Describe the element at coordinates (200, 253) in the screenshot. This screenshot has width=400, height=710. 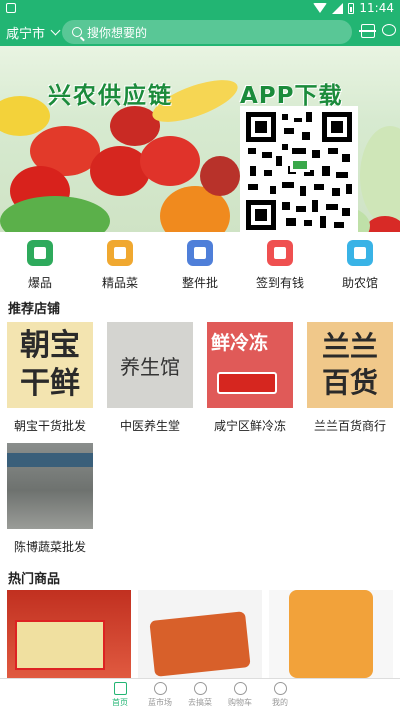
I see `box-icon` at that location.